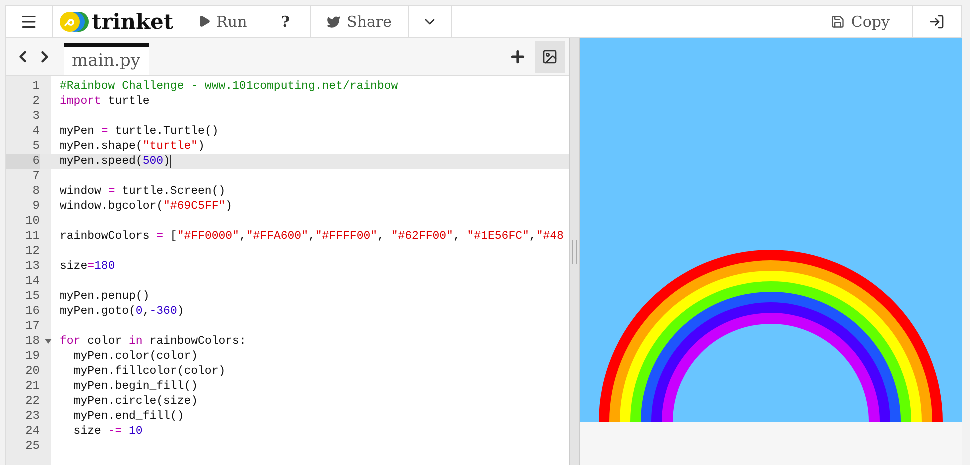 Image resolution: width=970 pixels, height=465 pixels. I want to click on line-number: 15, so click(32, 296).